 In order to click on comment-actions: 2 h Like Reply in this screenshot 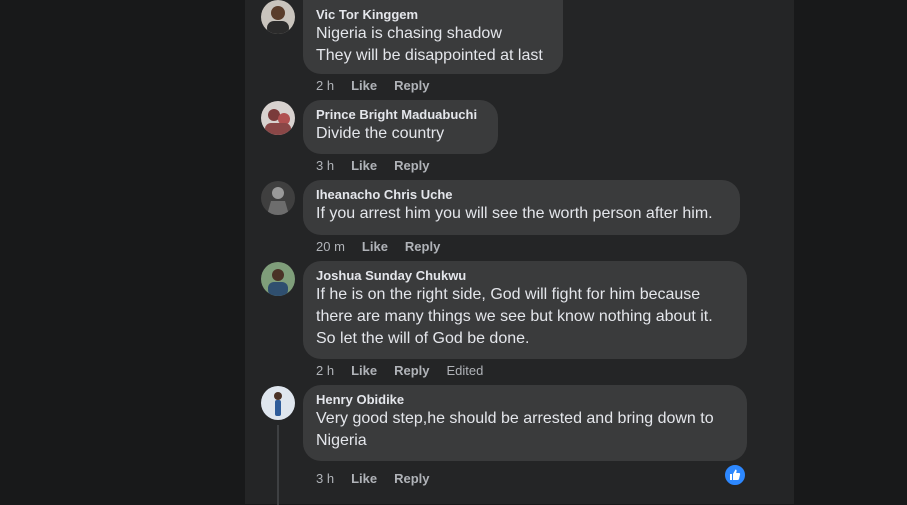, I will do `click(381, 86)`.